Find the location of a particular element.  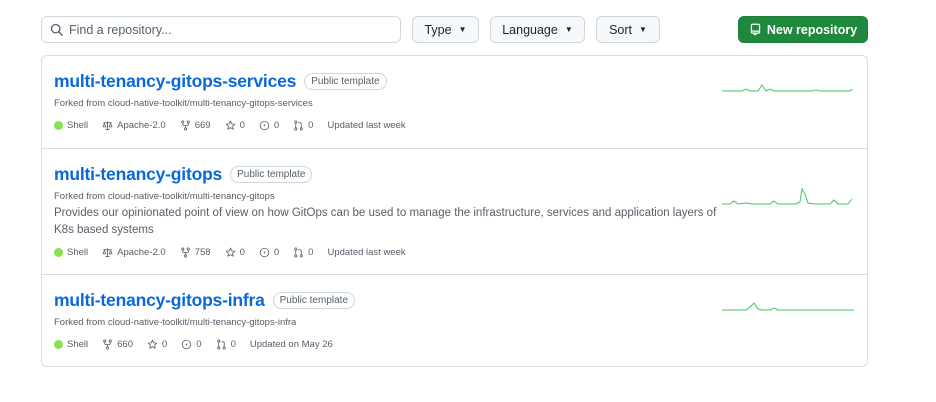

new-repository-button: New repository is located at coordinates (803, 29).